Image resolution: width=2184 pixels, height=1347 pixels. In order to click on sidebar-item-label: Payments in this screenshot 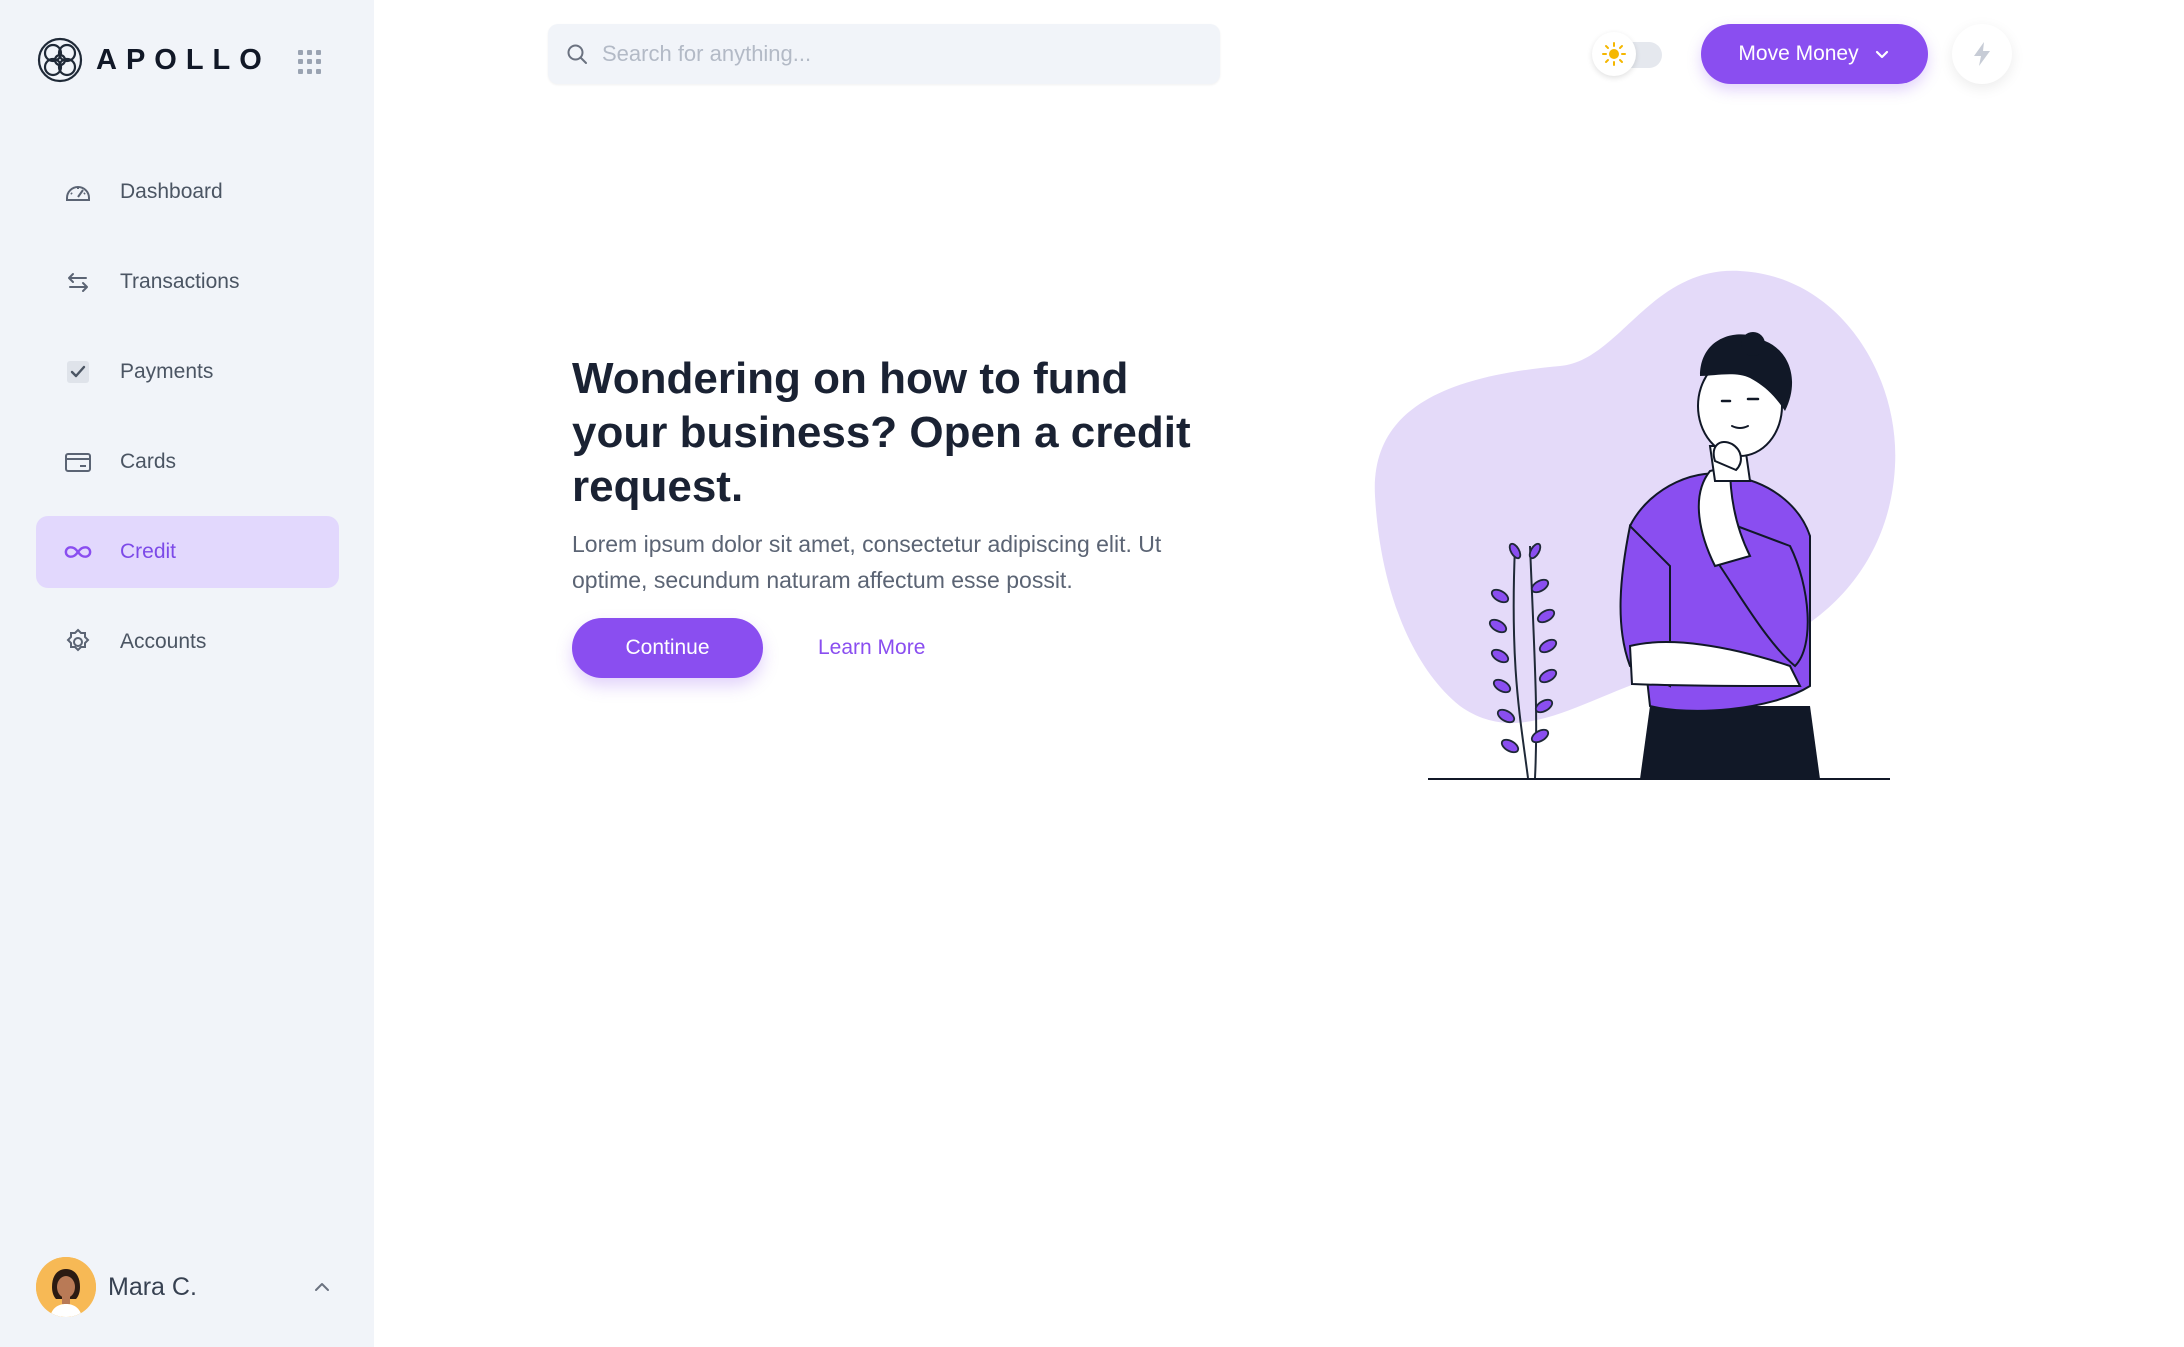, I will do `click(167, 371)`.